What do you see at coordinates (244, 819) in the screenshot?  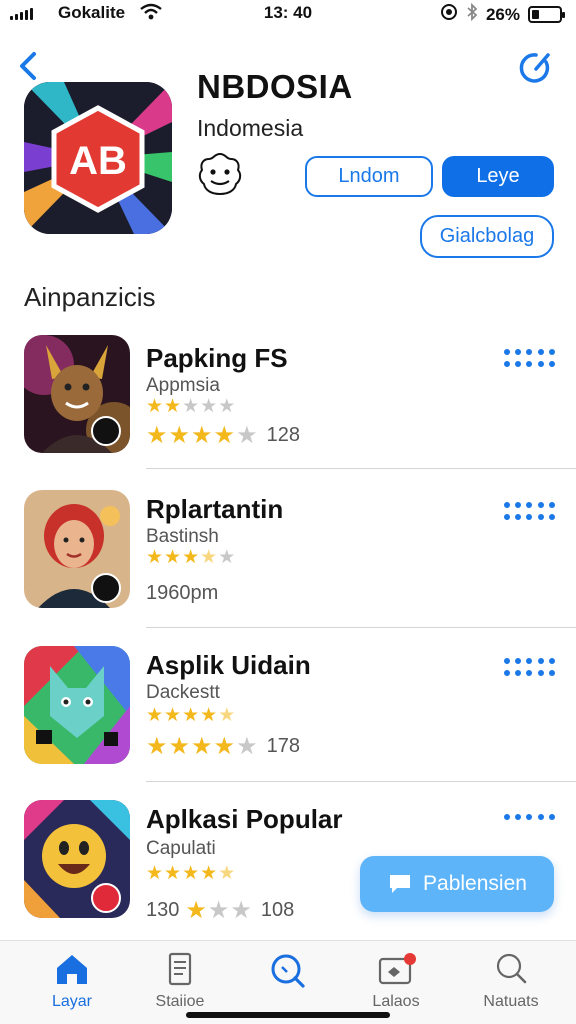 I see `app-name: Aplkasi Popular` at bounding box center [244, 819].